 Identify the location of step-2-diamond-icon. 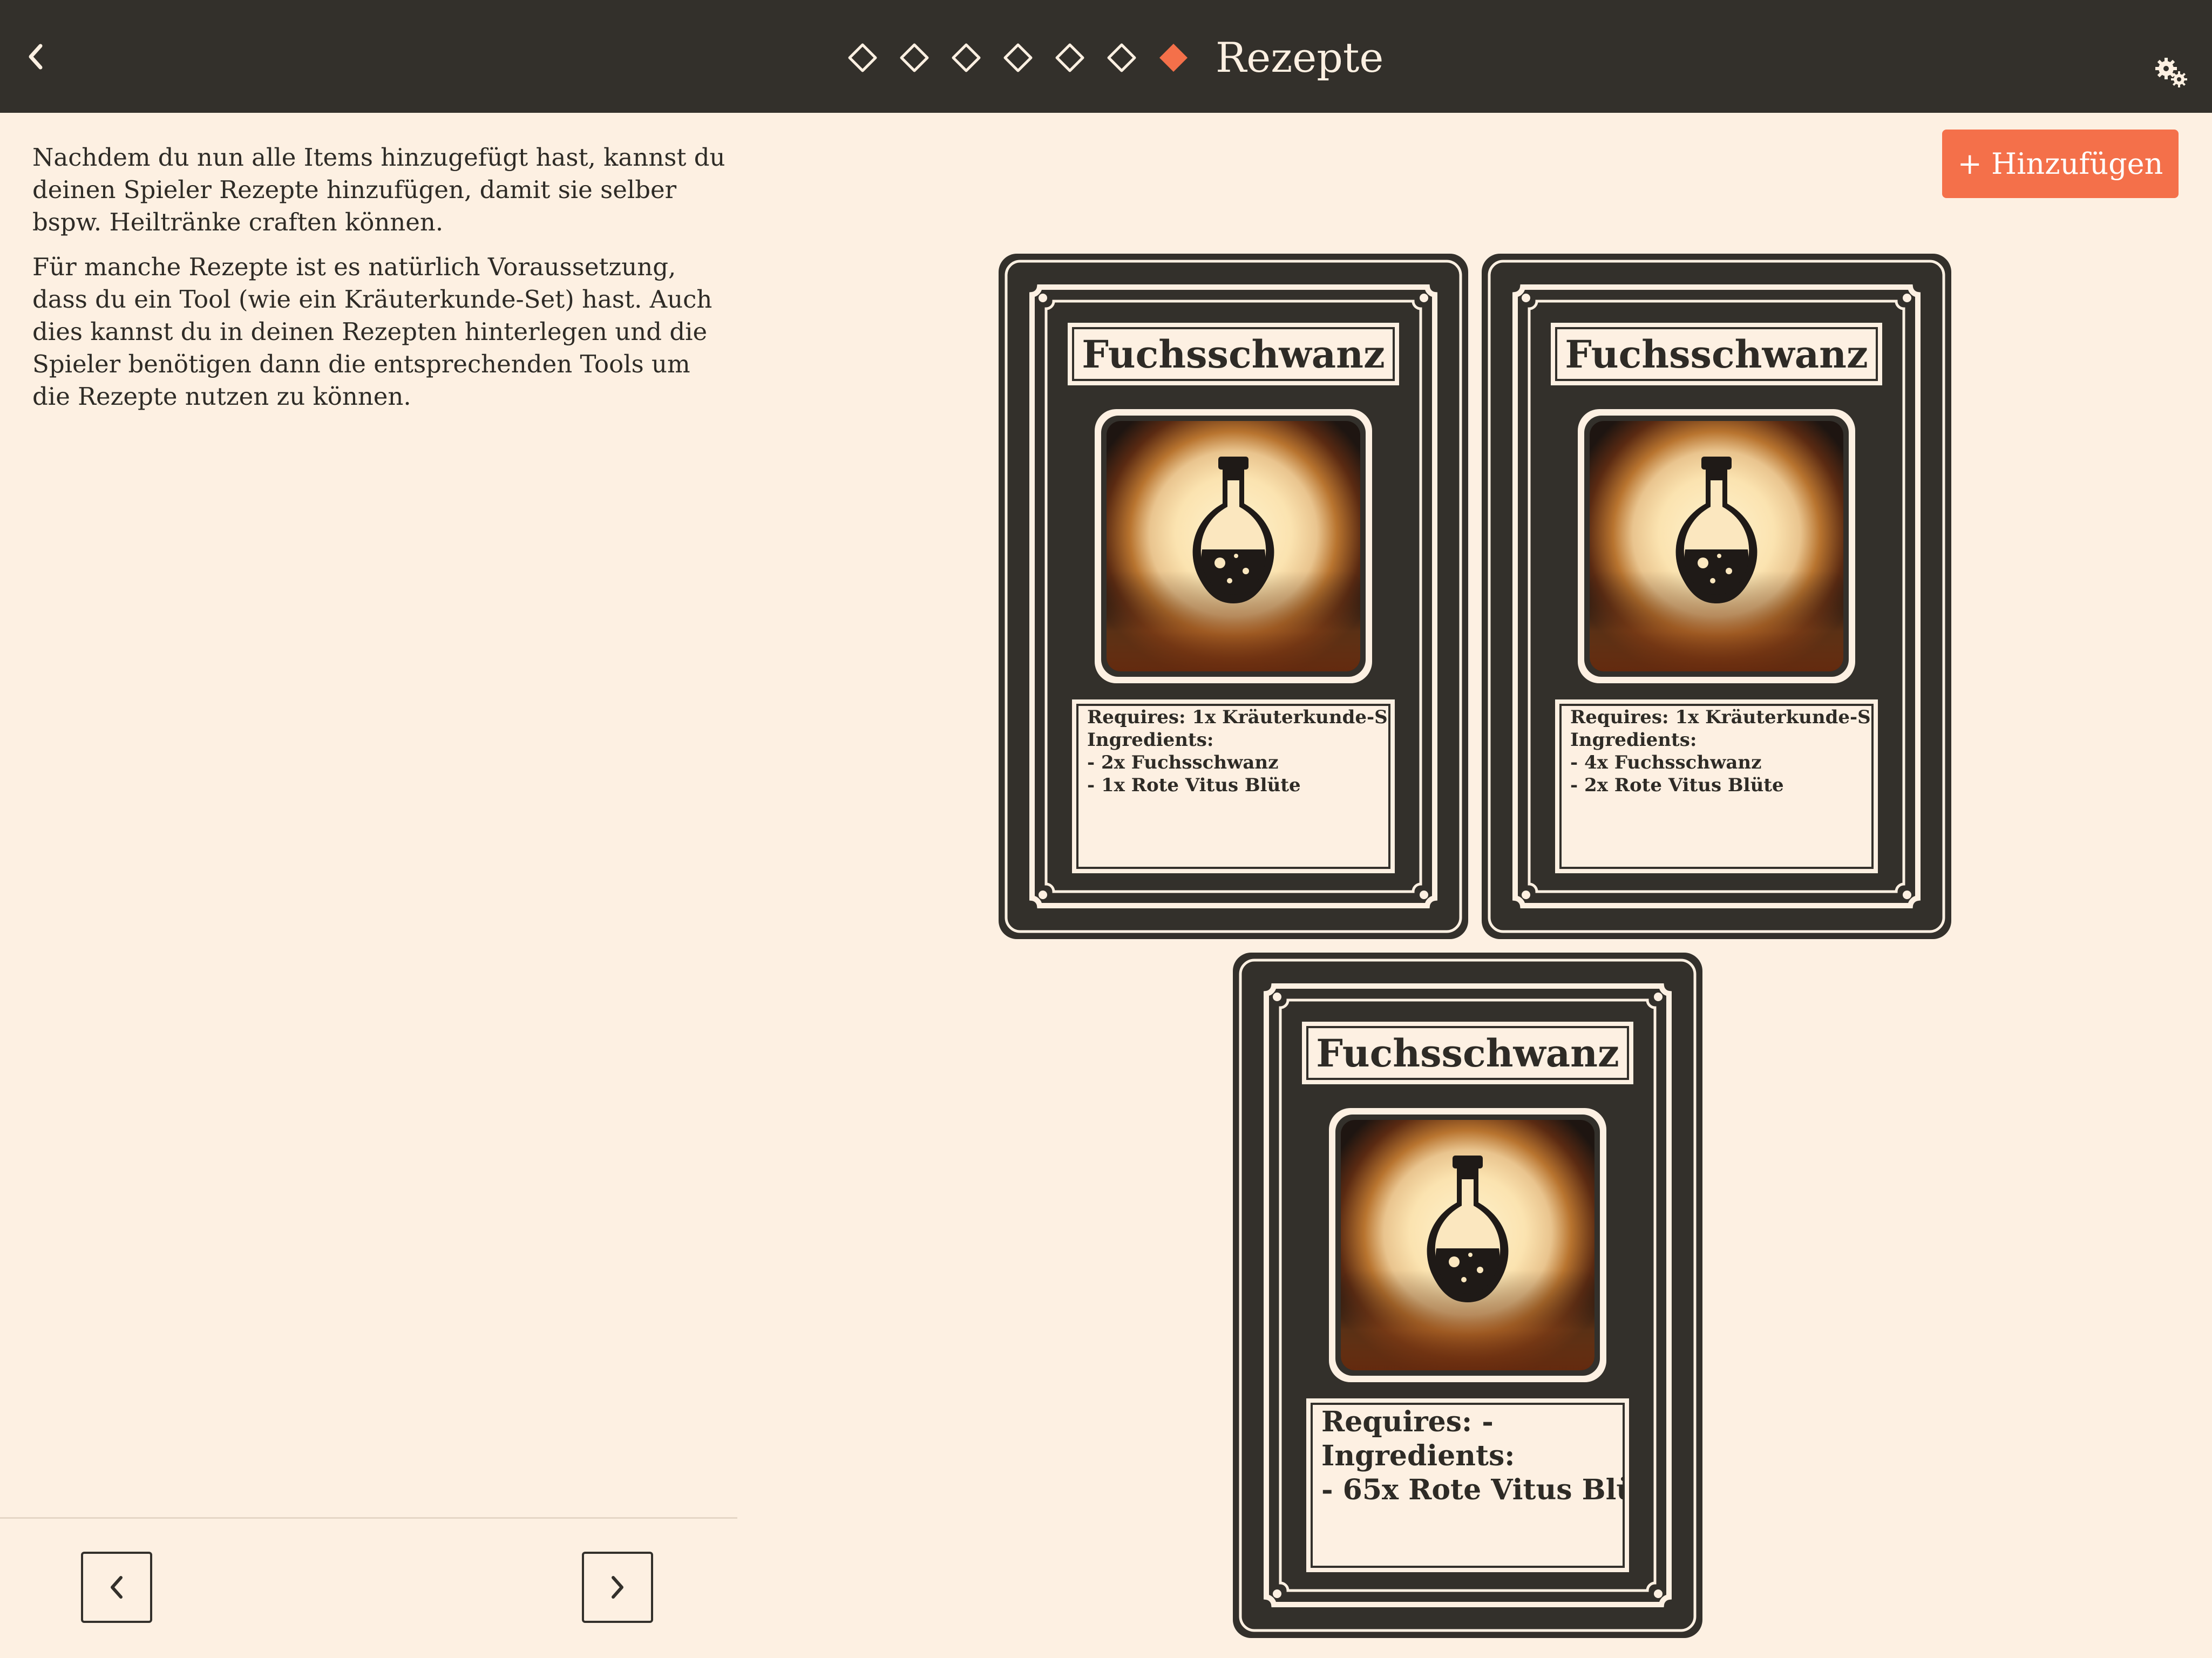
(914, 57).